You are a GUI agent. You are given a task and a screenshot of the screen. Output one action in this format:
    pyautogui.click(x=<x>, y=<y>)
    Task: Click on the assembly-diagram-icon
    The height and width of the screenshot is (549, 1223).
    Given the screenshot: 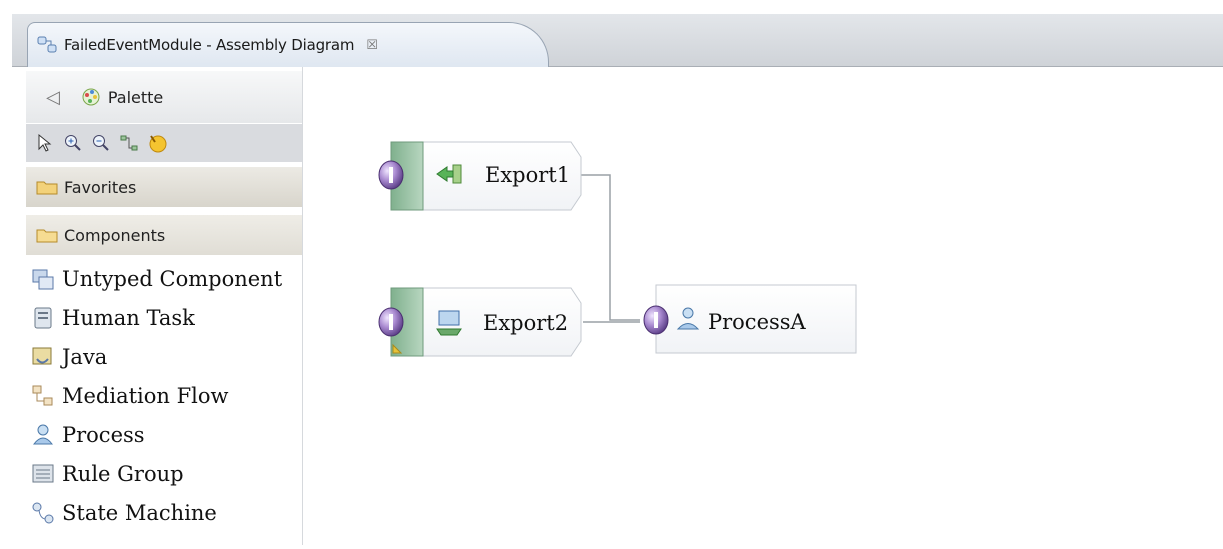 What is the action you would take?
    pyautogui.click(x=47, y=44)
    